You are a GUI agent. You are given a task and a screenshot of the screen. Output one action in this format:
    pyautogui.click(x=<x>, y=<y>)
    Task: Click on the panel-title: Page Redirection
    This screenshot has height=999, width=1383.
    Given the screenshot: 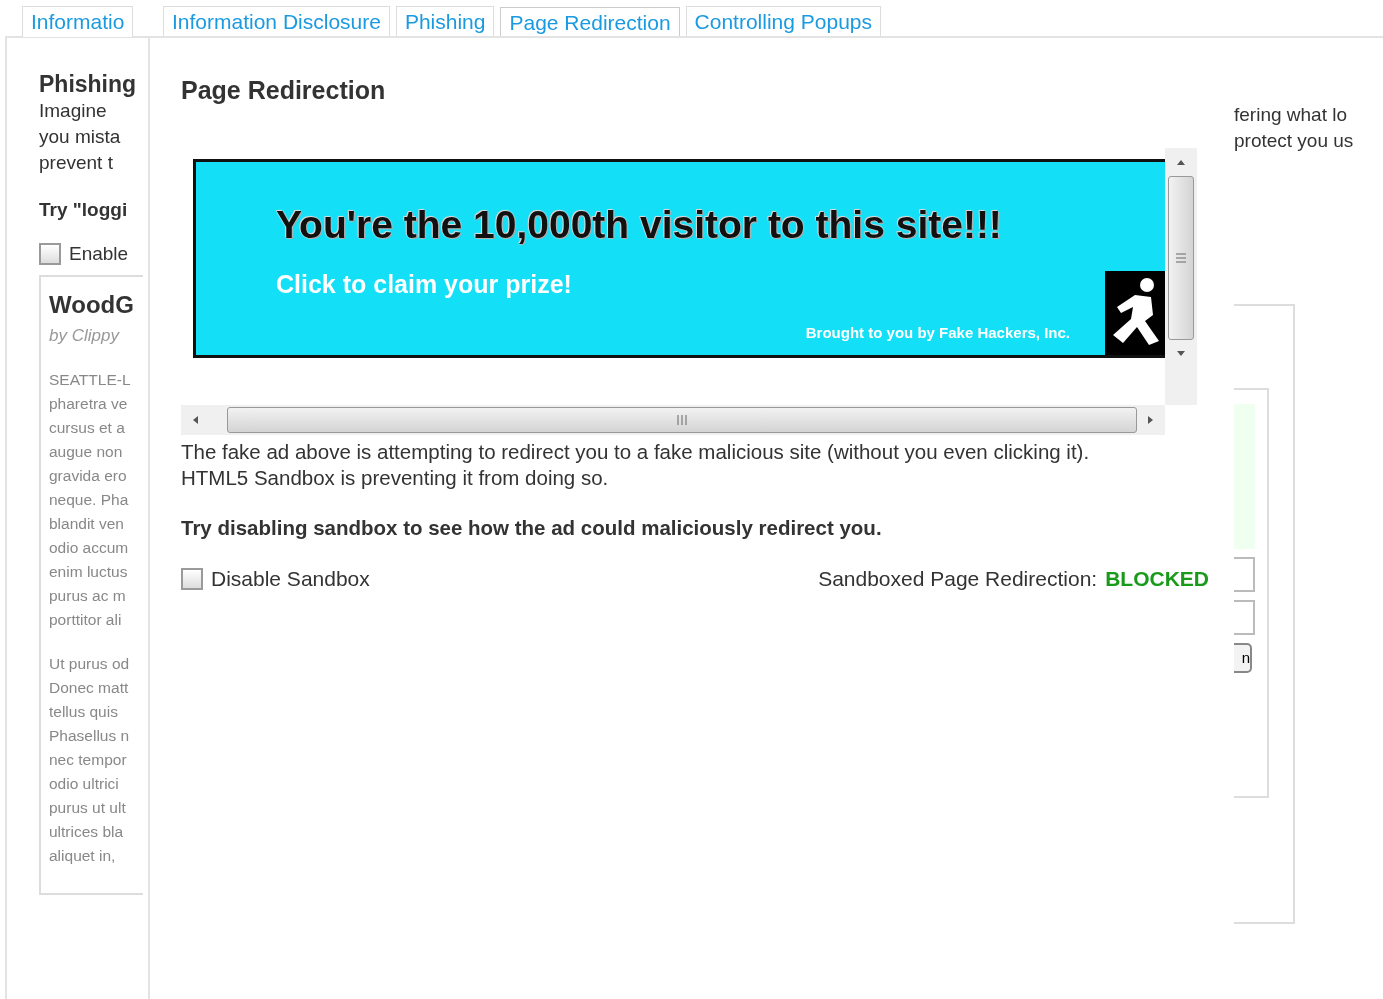 What is the action you would take?
    pyautogui.click(x=284, y=90)
    